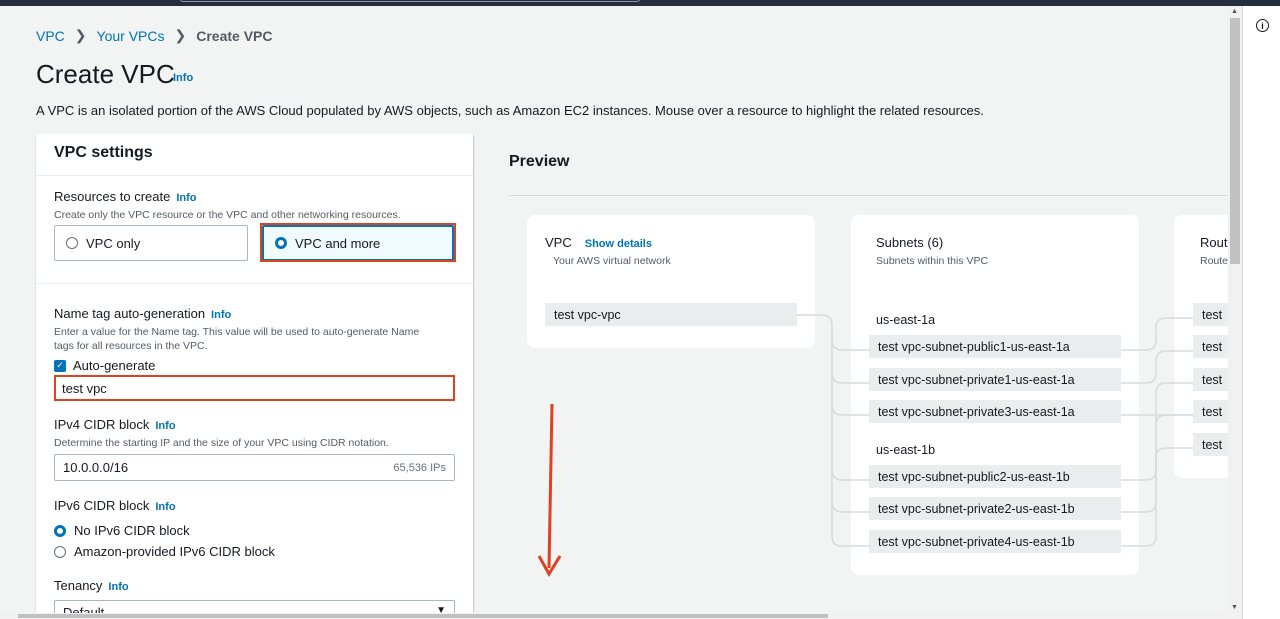 The image size is (1280, 619). I want to click on info-icon: i, so click(1262, 25).